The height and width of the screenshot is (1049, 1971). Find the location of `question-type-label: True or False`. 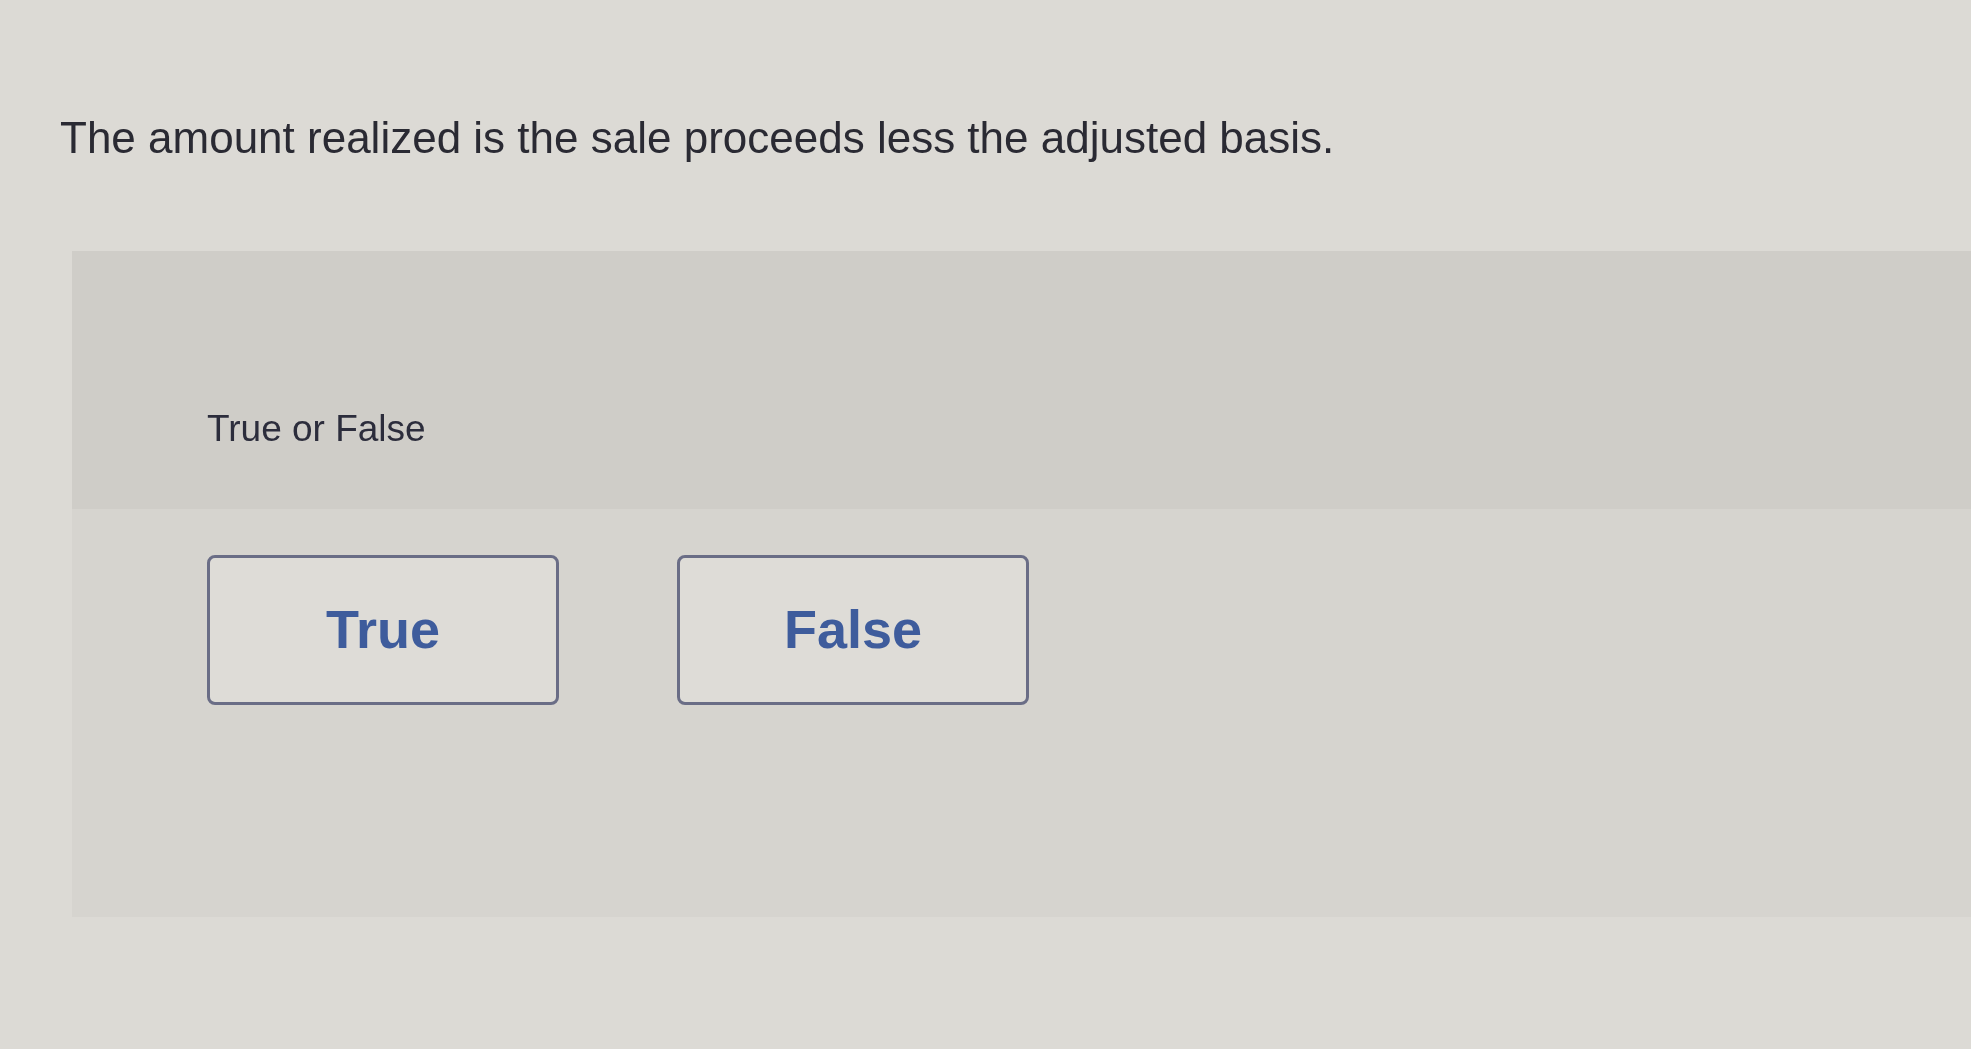

question-type-label: True or False is located at coordinates (316, 428).